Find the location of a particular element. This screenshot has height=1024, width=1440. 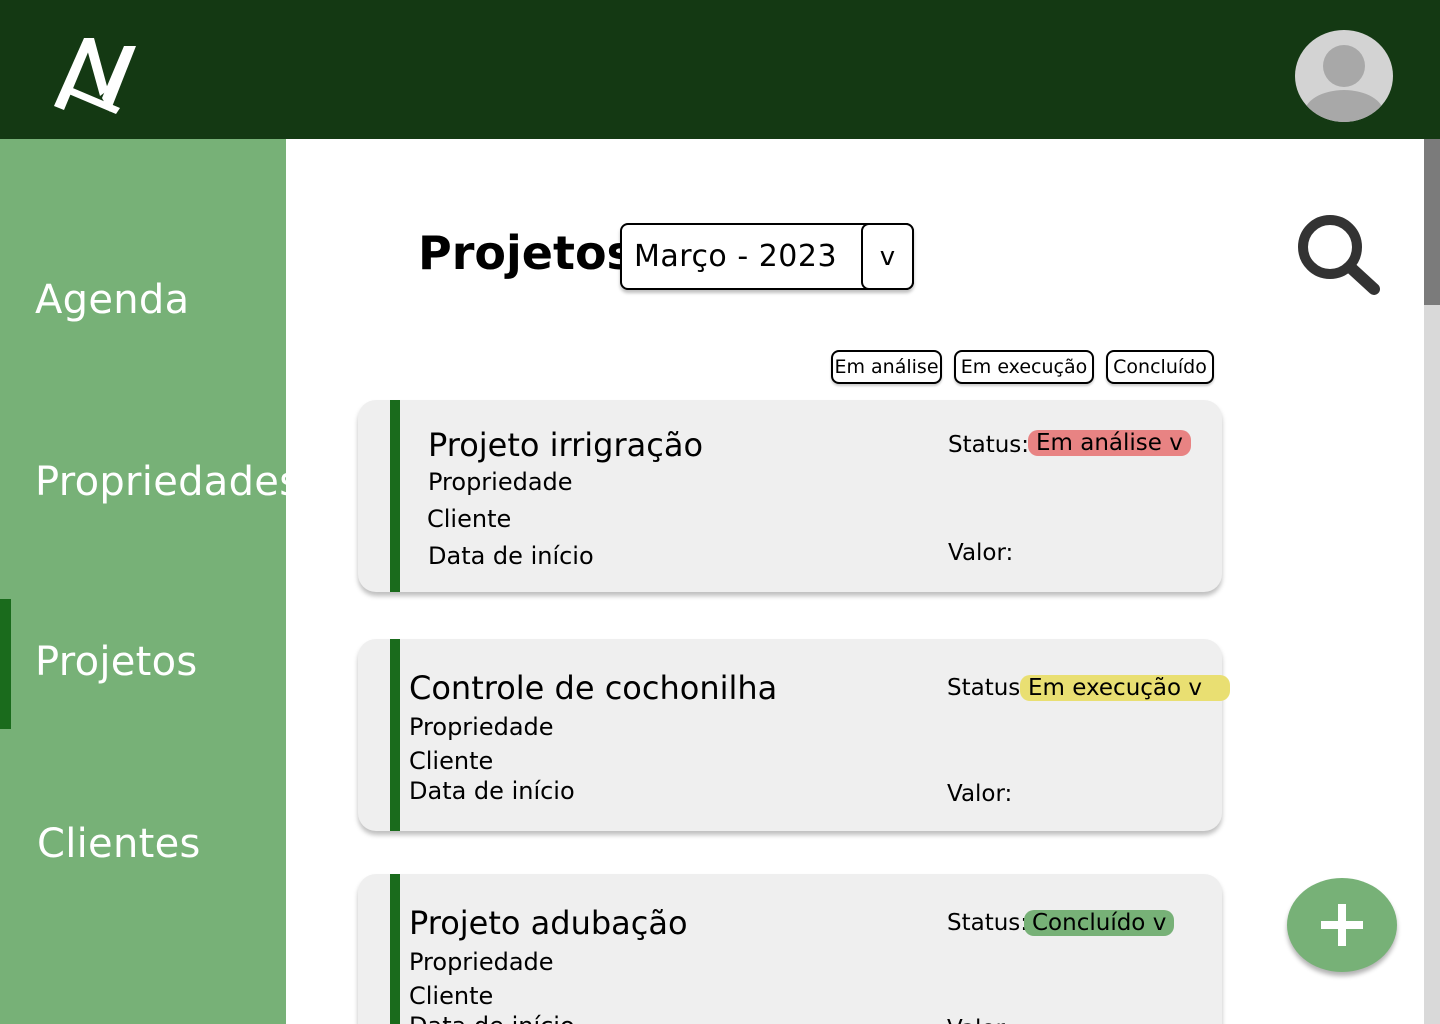

filter-em-analise: Em análise is located at coordinates (886, 367).